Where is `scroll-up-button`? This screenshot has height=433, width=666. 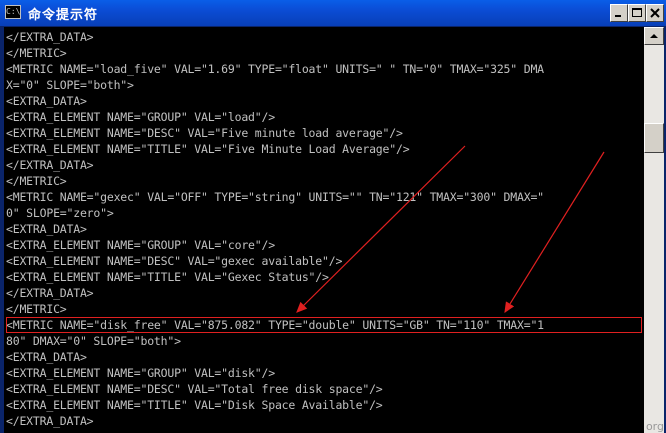
scroll-up-button is located at coordinates (654, 36).